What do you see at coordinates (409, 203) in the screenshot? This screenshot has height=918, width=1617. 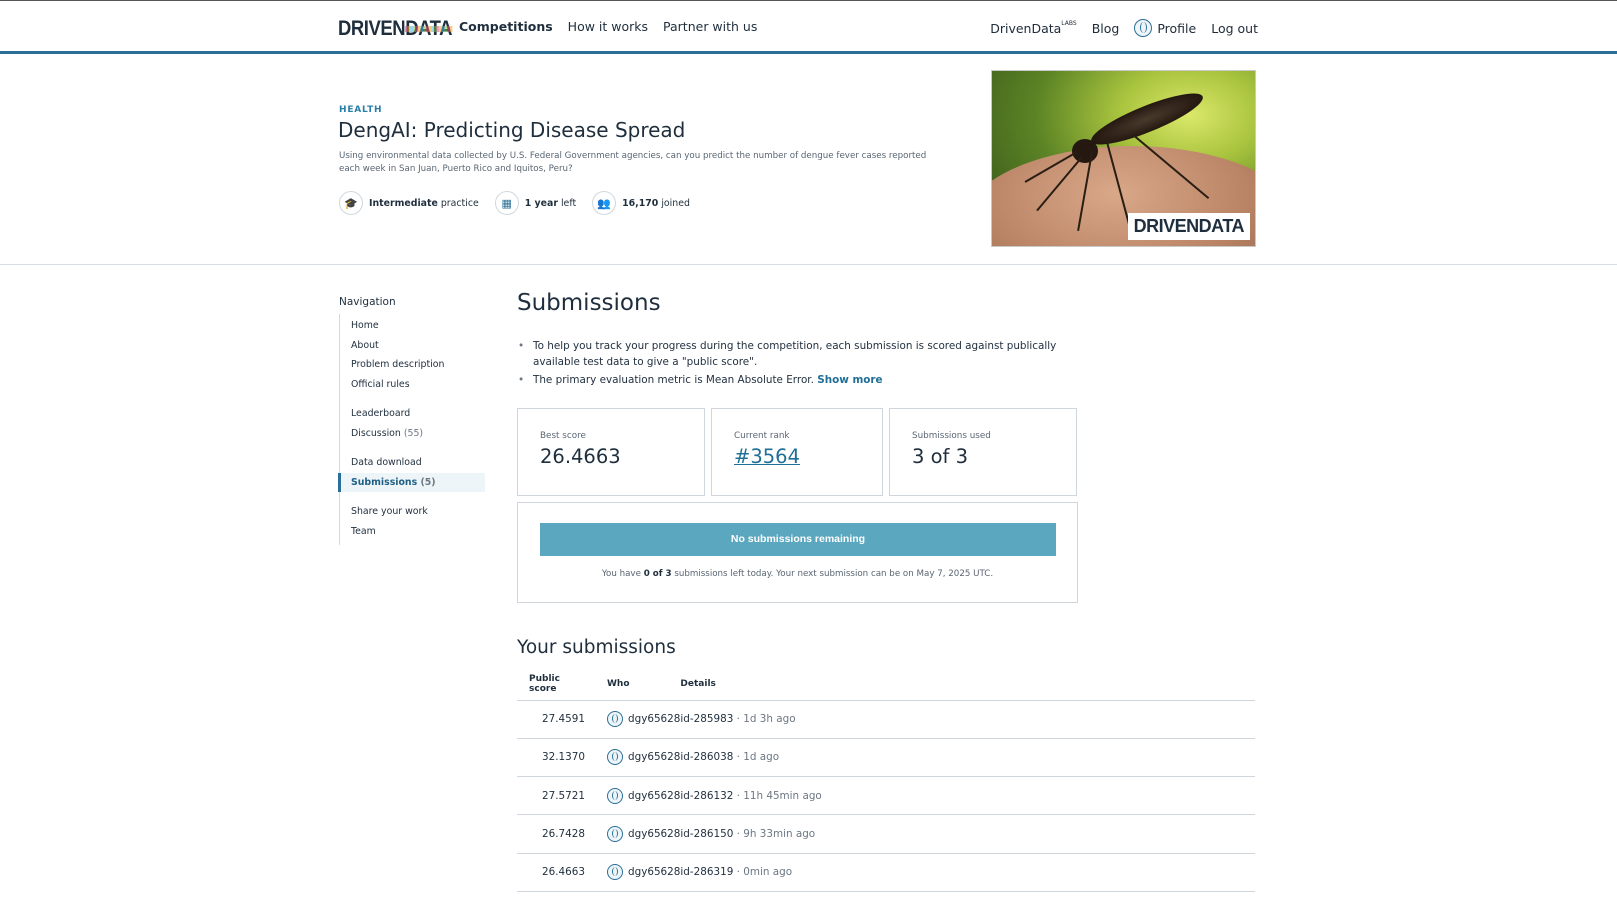 I see `stat-difficulty: 🎓 Intermediate practice` at bounding box center [409, 203].